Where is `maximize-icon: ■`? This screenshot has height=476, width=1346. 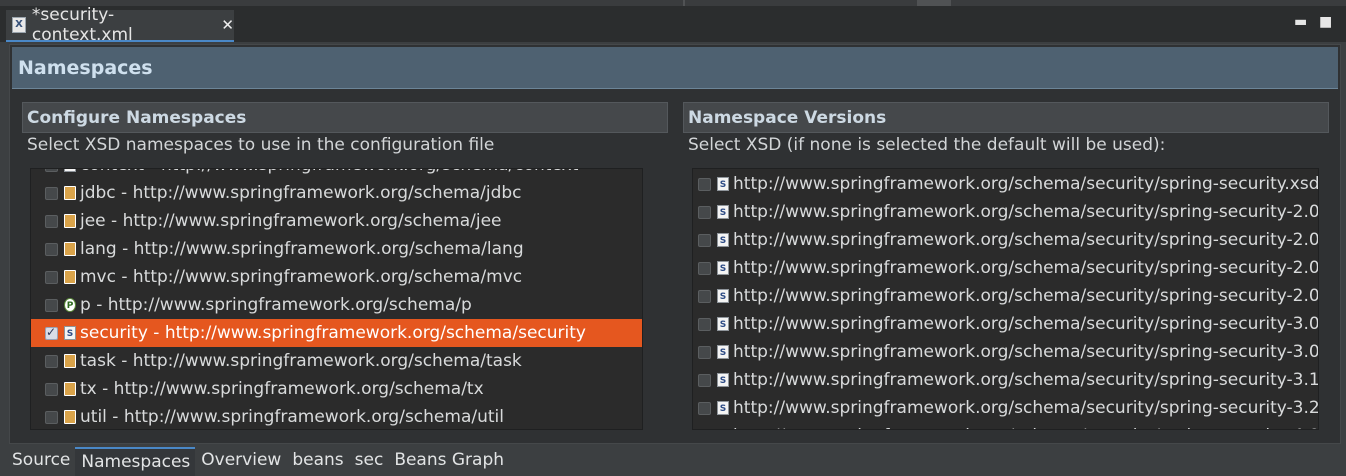 maximize-icon: ■ is located at coordinates (1325, 22).